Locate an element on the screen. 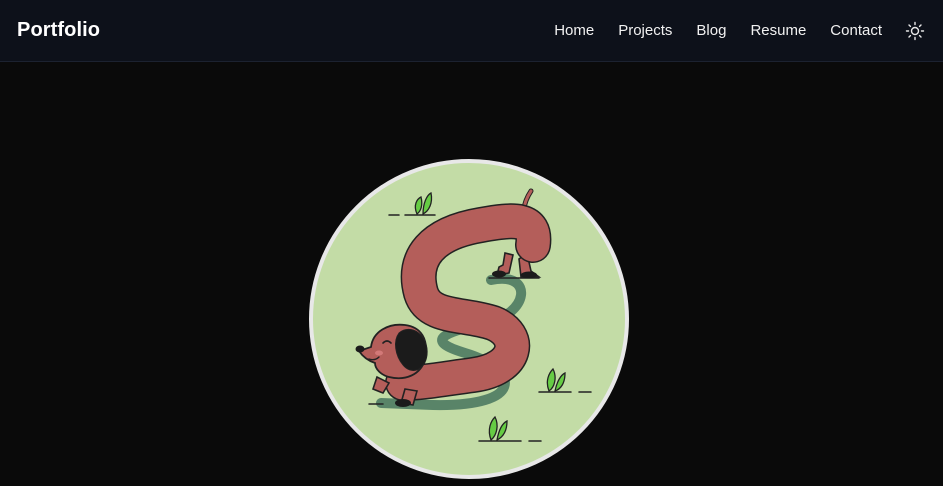 The width and height of the screenshot is (943, 486). nav-links: Home Projects Blog Resume Contact is located at coordinates (718, 30).